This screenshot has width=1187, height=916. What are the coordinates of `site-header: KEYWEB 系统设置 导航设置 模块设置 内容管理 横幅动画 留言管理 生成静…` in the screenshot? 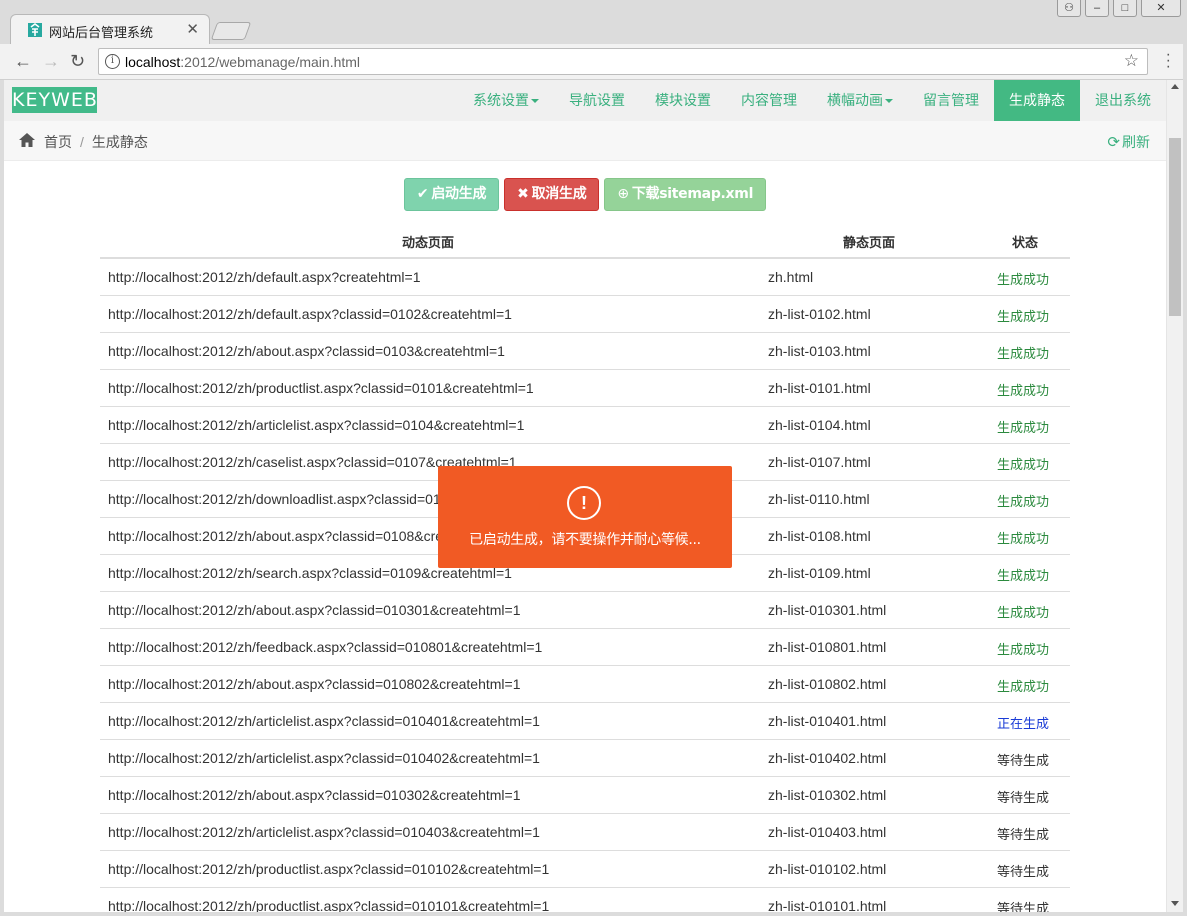 It's located at (585, 100).